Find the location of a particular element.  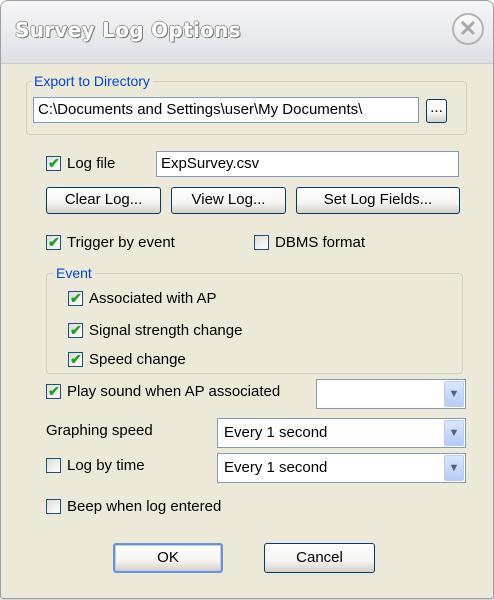

event-legend: Event is located at coordinates (74, 273).